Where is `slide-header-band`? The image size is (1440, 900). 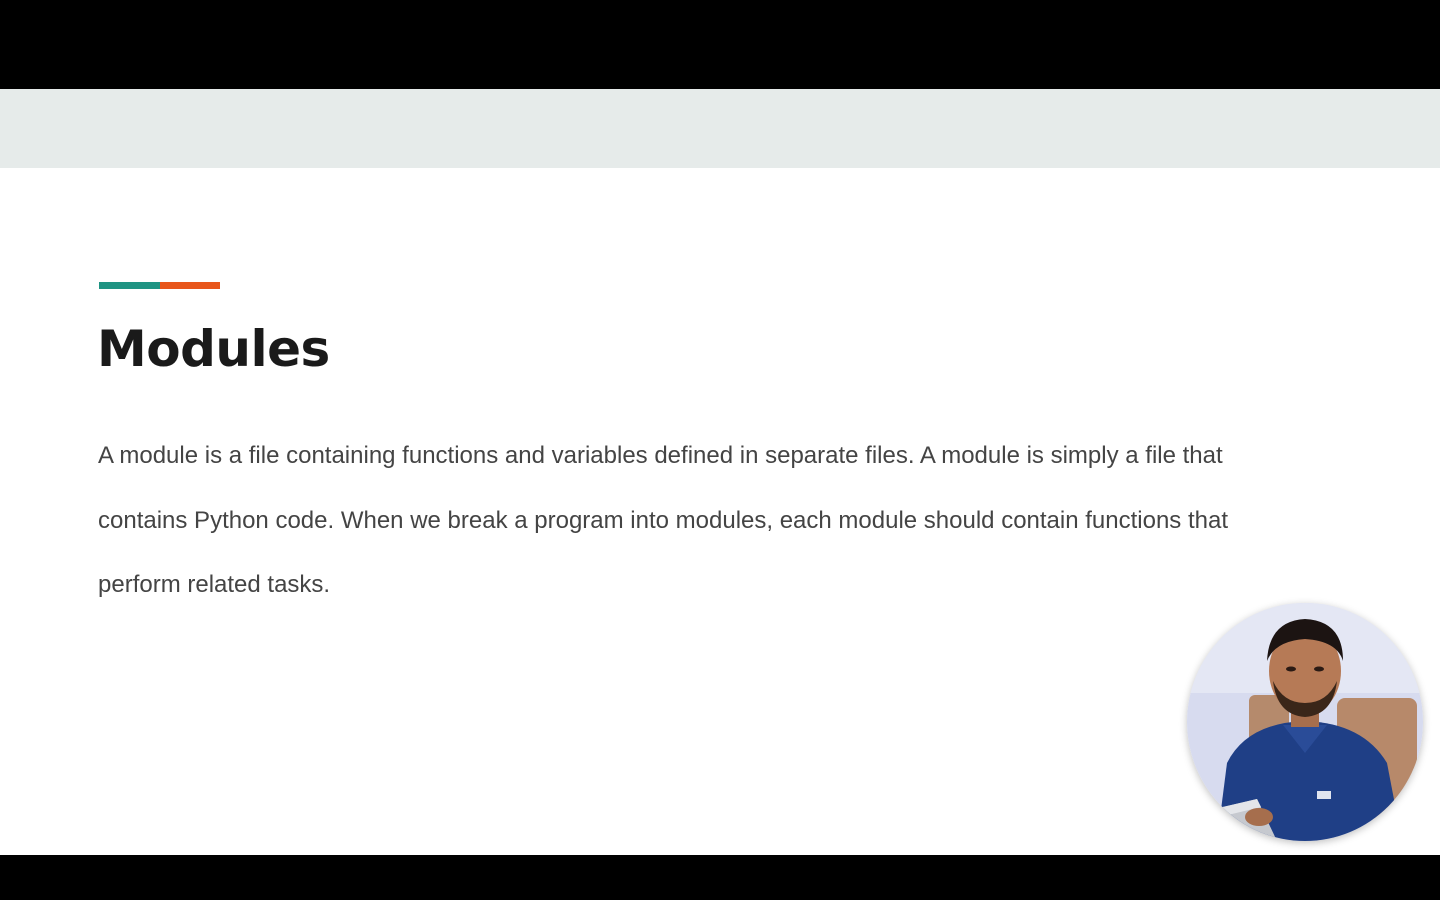 slide-header-band is located at coordinates (720, 128).